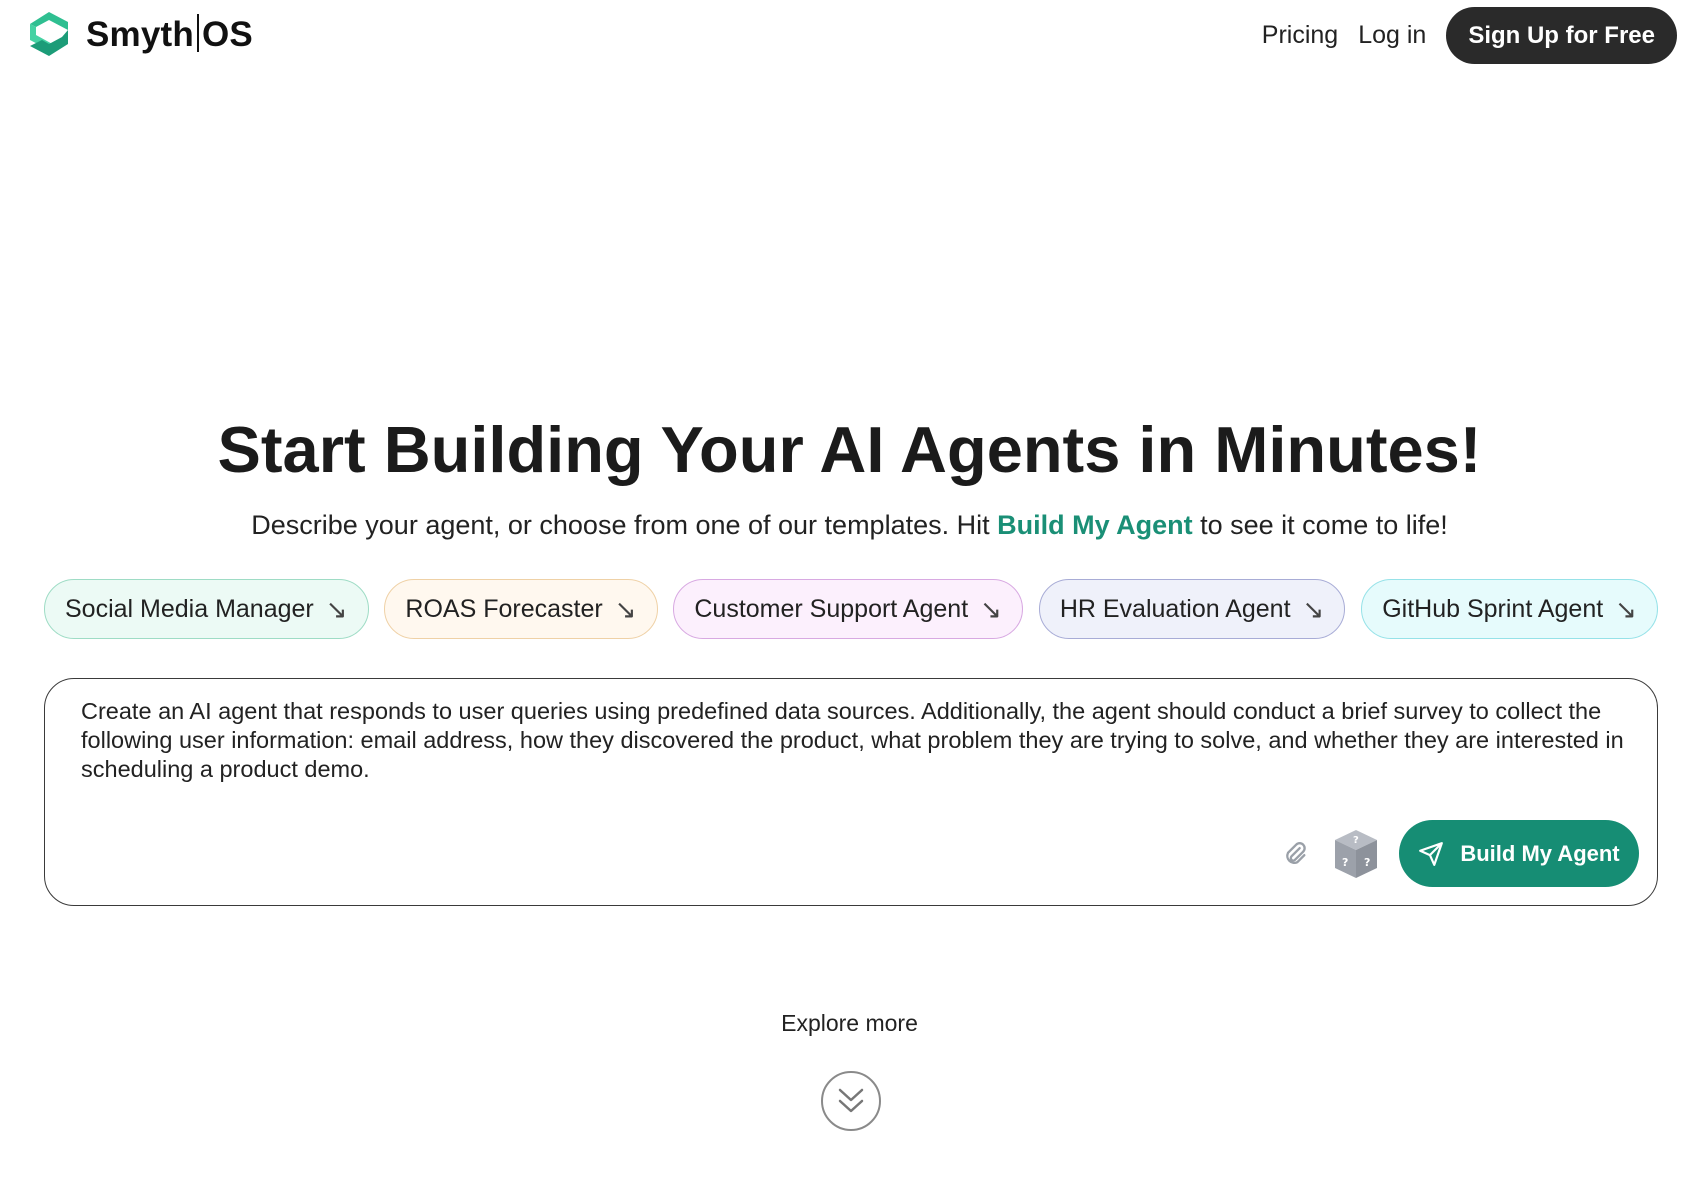  I want to click on logo: Smyth OS, so click(139, 34).